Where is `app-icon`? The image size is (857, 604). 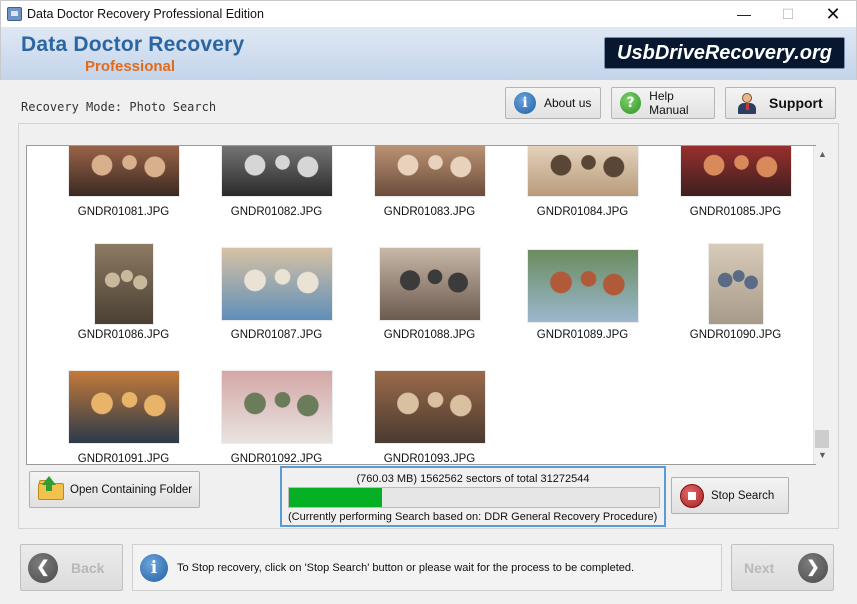 app-icon is located at coordinates (14, 14).